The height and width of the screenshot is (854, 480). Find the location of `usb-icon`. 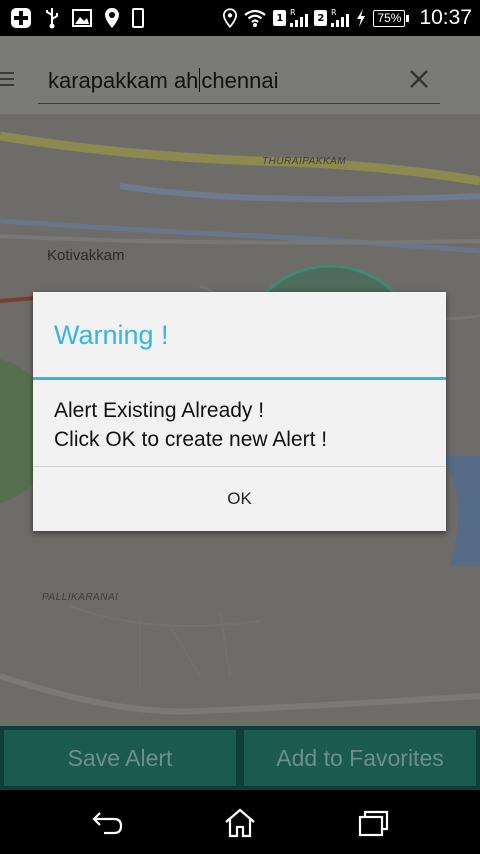

usb-icon is located at coordinates (52, 18).